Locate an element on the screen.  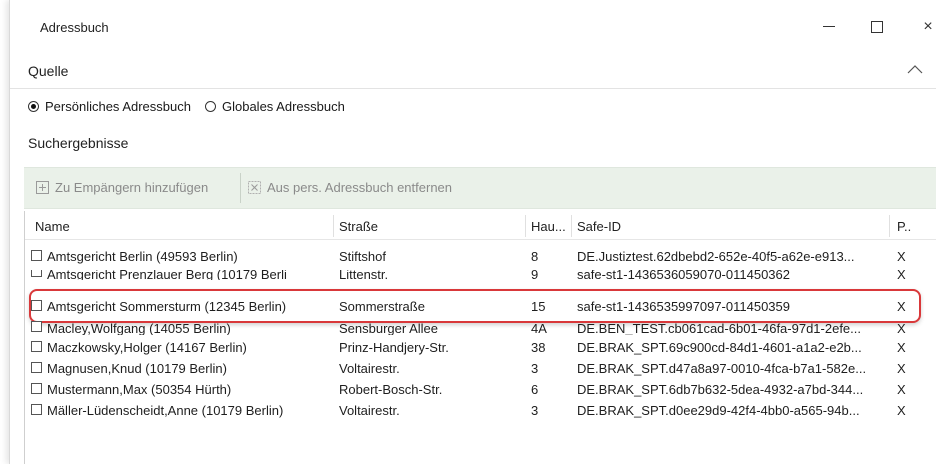
add-to-recipients-label: Zu Empängern hinzufügen is located at coordinates (132, 187).